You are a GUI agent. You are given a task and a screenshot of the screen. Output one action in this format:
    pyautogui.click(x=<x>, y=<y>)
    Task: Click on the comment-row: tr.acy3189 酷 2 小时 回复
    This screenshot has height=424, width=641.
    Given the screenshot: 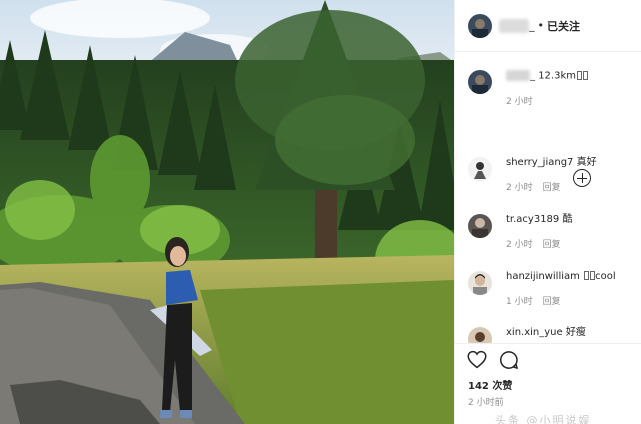 What is the action you would take?
    pyautogui.click(x=520, y=232)
    